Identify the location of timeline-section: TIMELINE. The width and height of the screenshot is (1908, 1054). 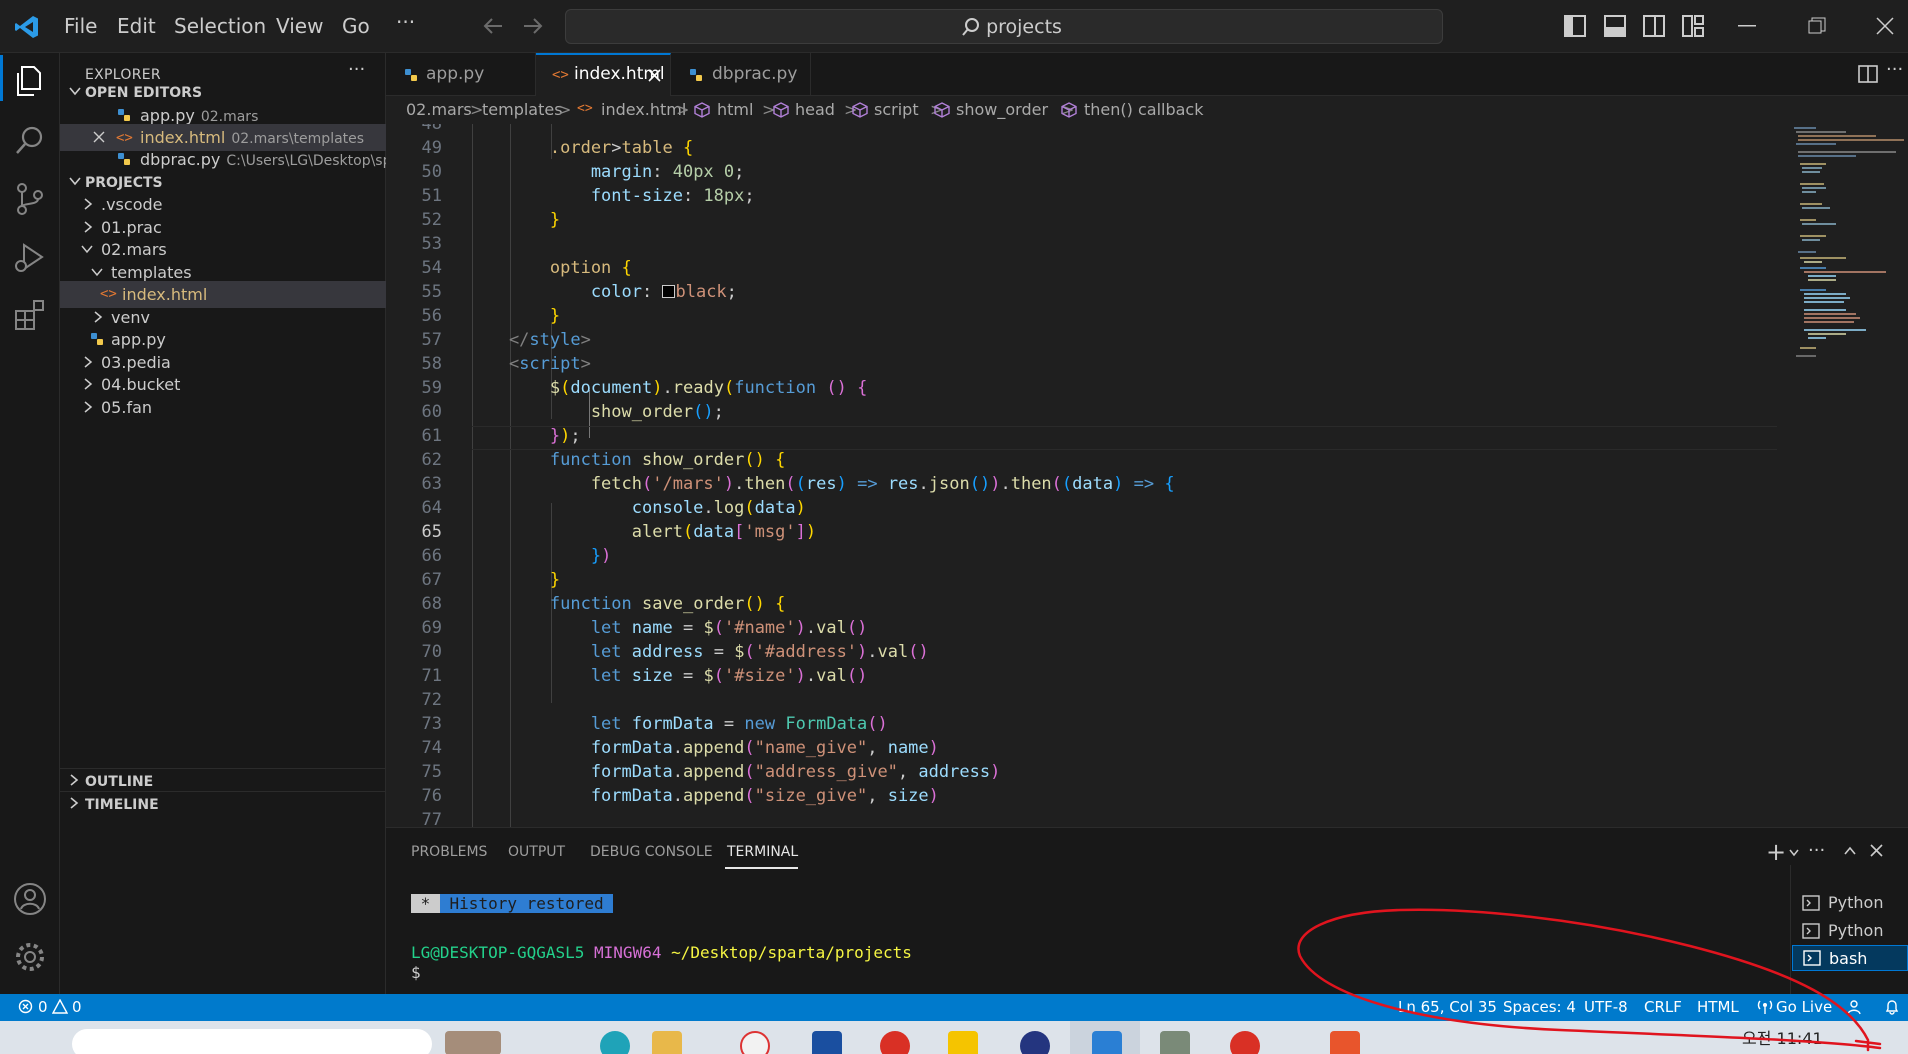
(223, 804).